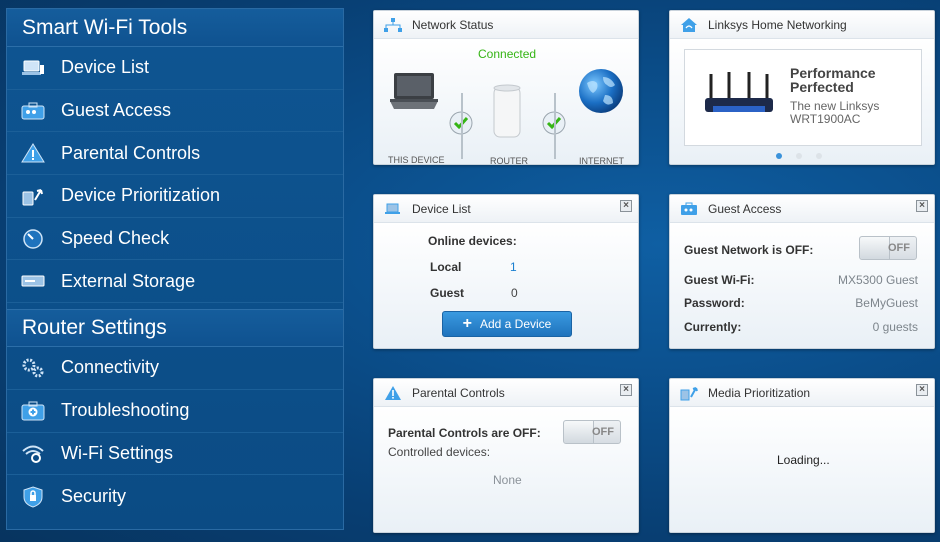 The height and width of the screenshot is (542, 940). What do you see at coordinates (506, 209) in the screenshot?
I see `widget-header: Device List ×` at bounding box center [506, 209].